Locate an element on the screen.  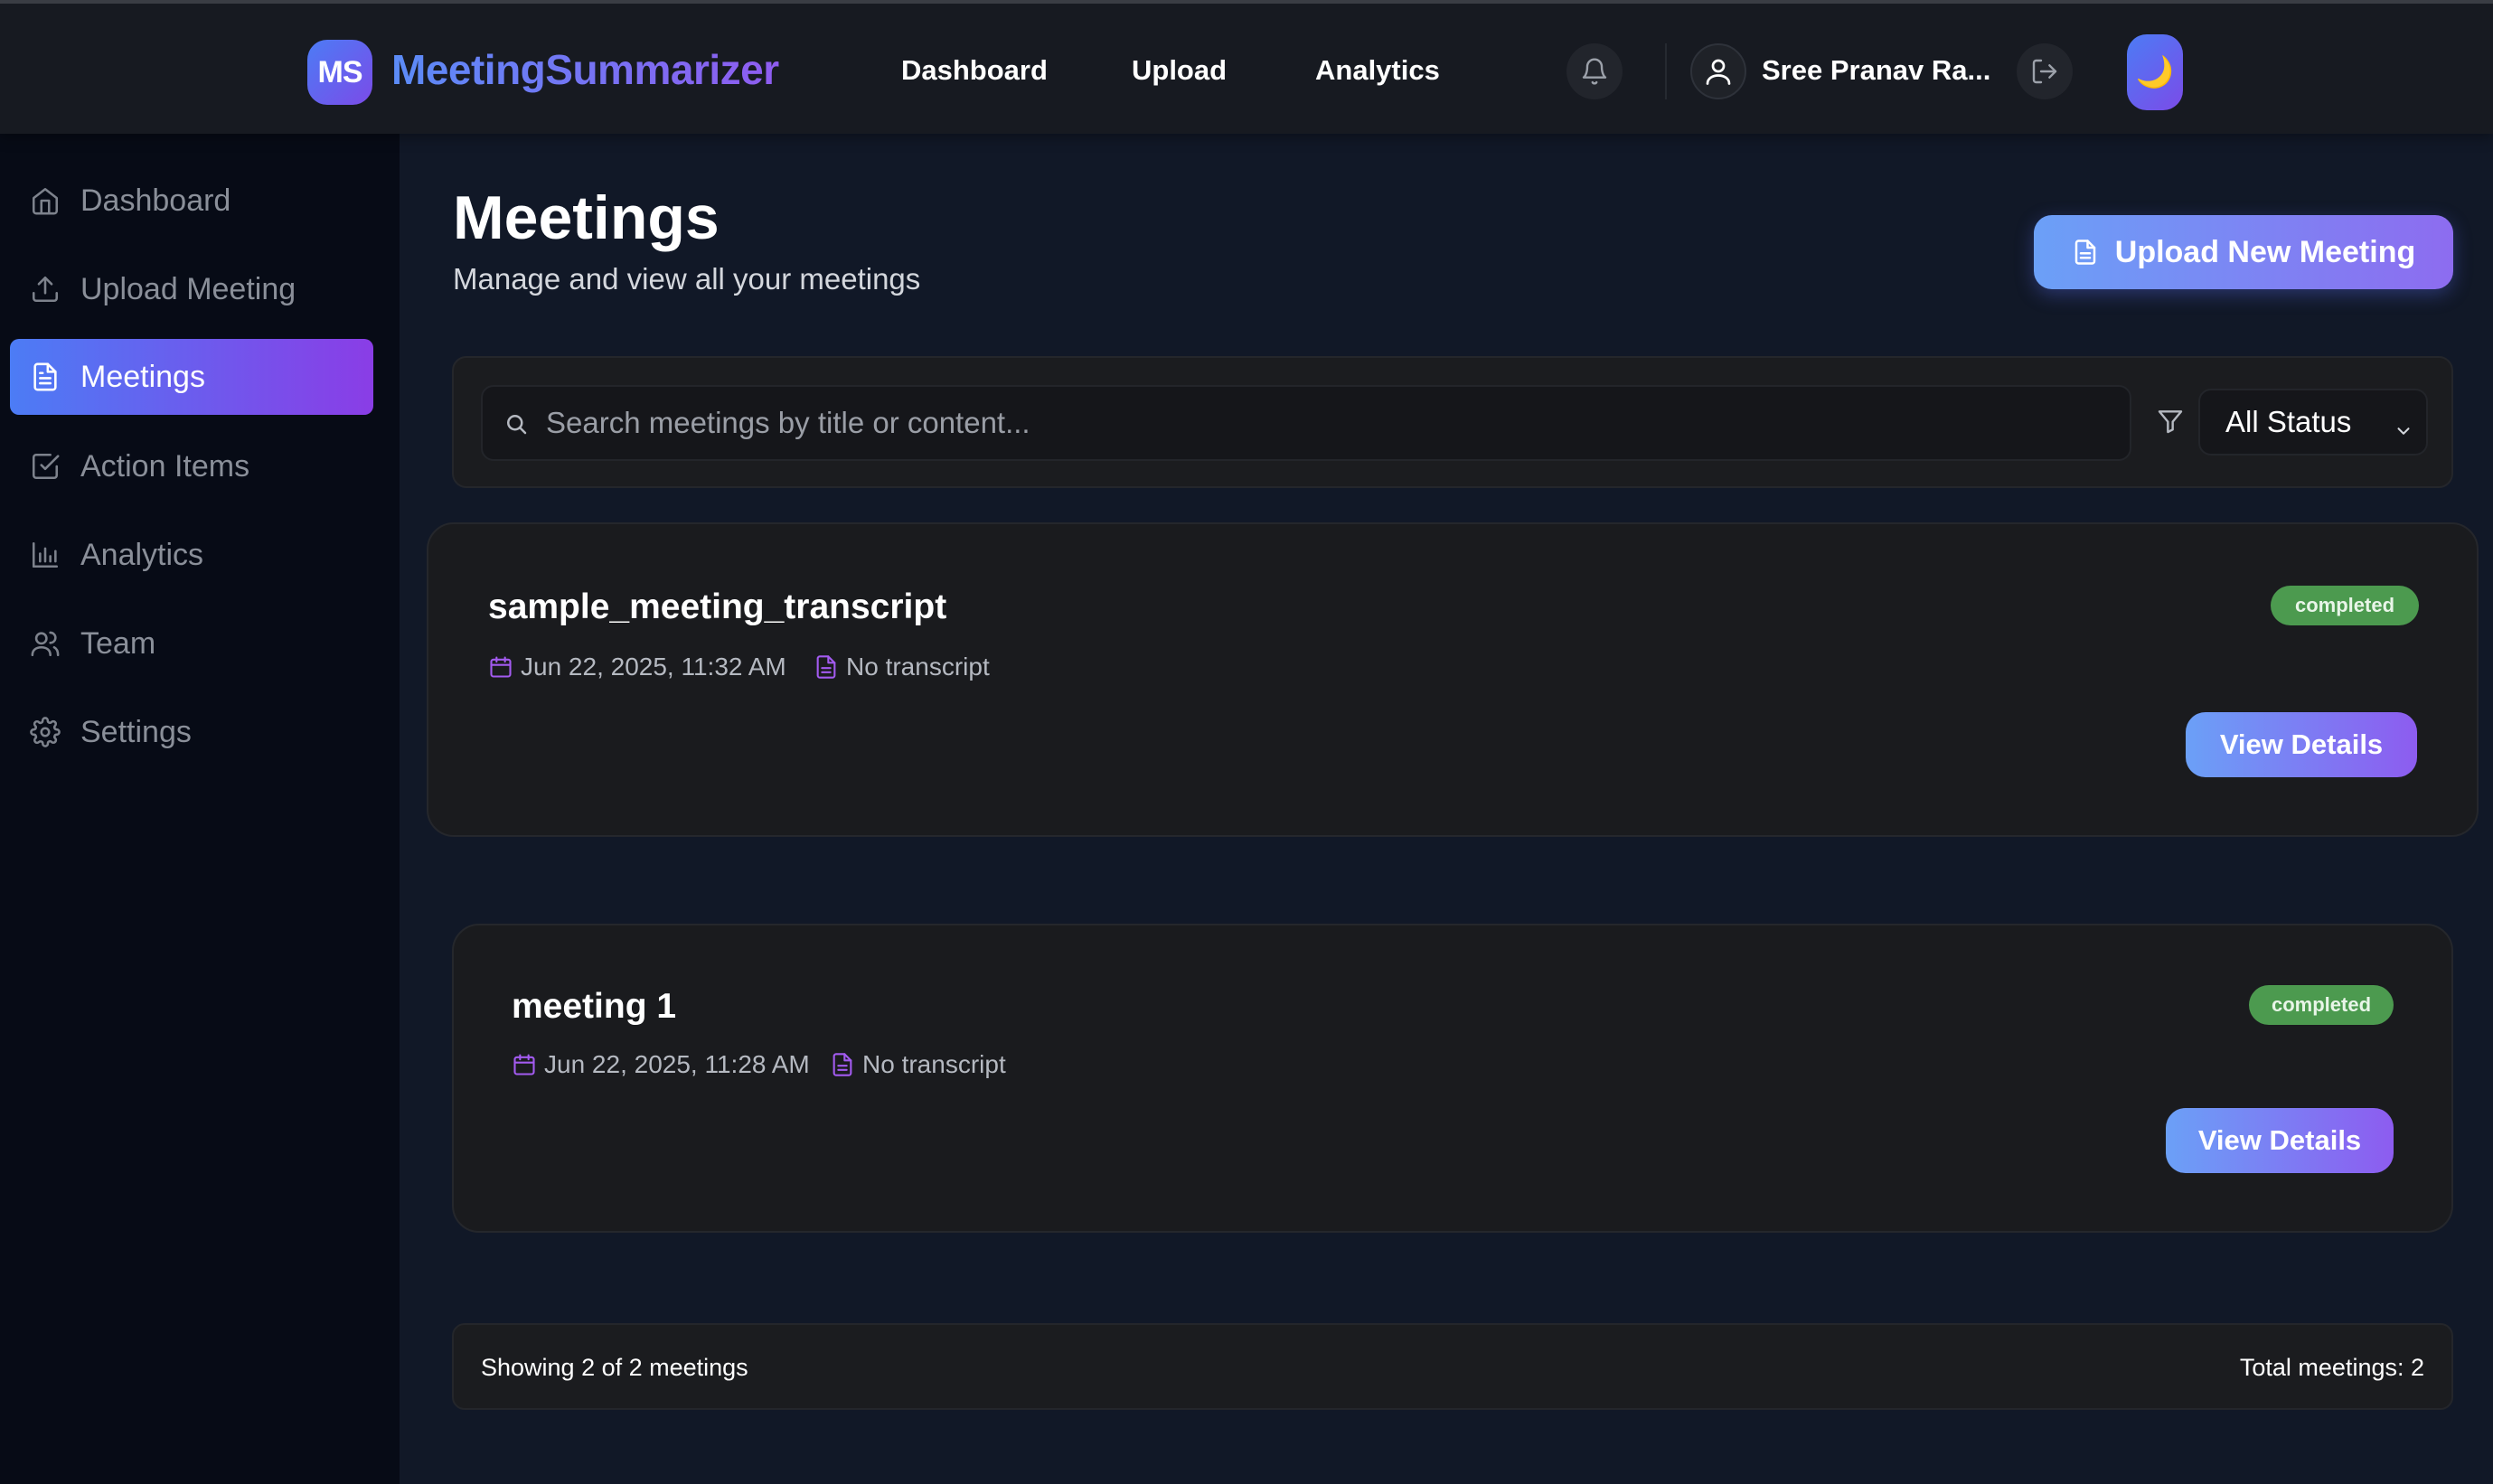
meeting-title: sample_meeting_transcript is located at coordinates (717, 607).